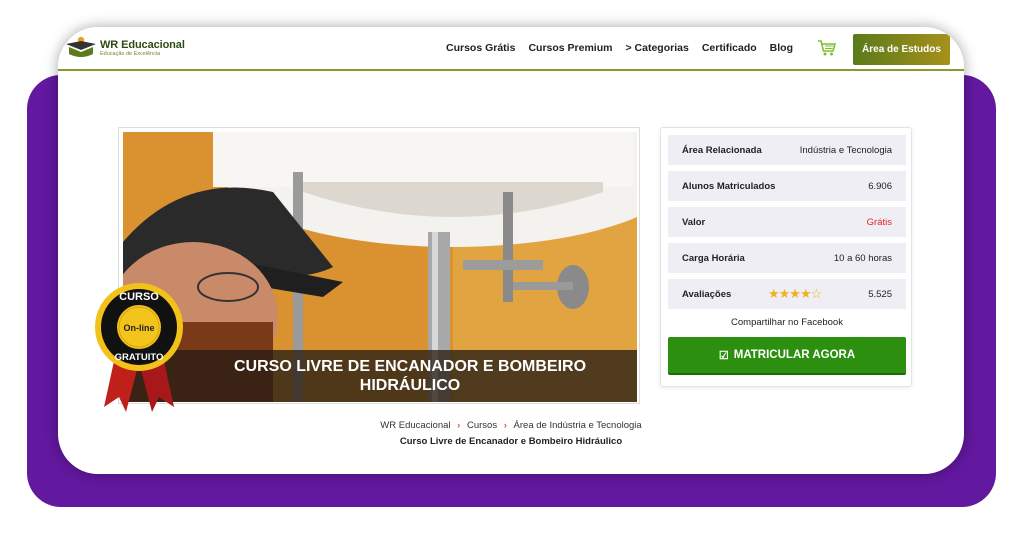 The width and height of the screenshot is (1024, 536). Describe the element at coordinates (707, 294) in the screenshot. I see `info-label: Avaliações` at that location.